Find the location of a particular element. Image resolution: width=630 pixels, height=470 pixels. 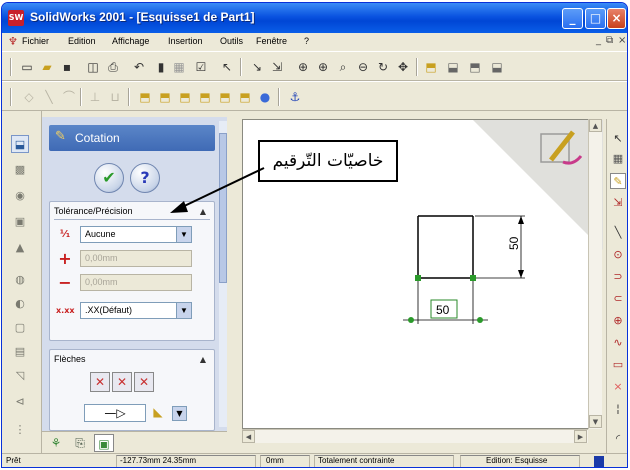

circle-icon: ⊙ is located at coordinates (618, 255).